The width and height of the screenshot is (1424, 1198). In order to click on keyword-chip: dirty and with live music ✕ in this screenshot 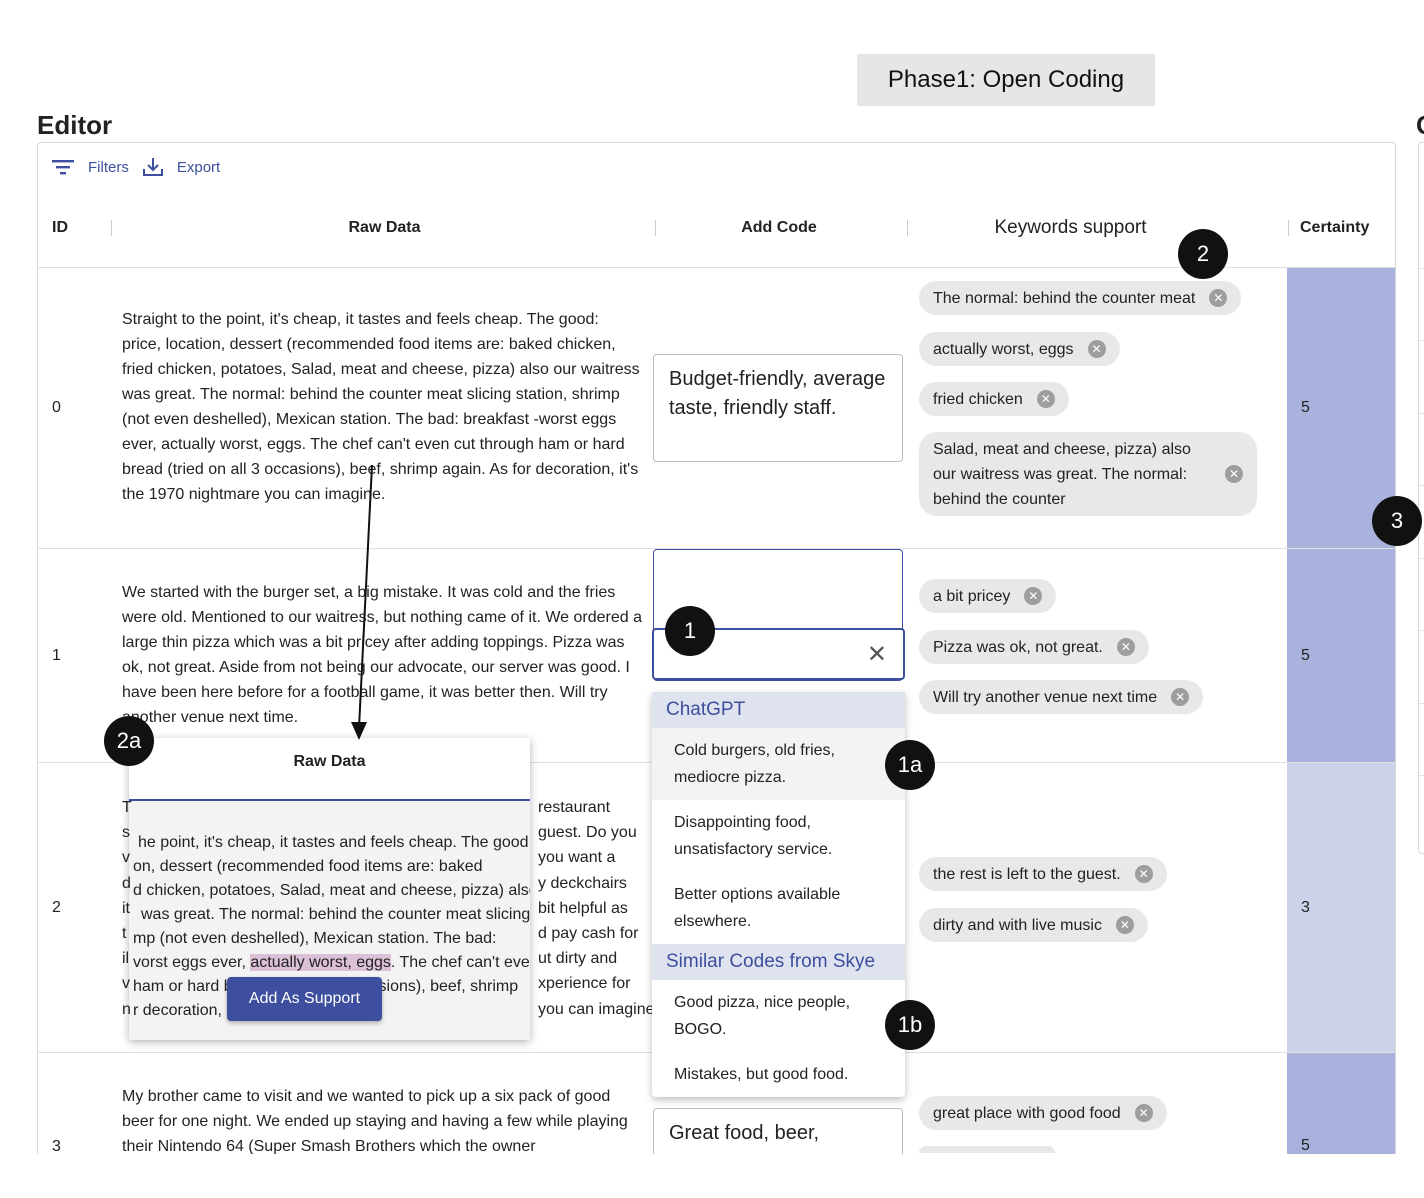, I will do `click(1033, 925)`.